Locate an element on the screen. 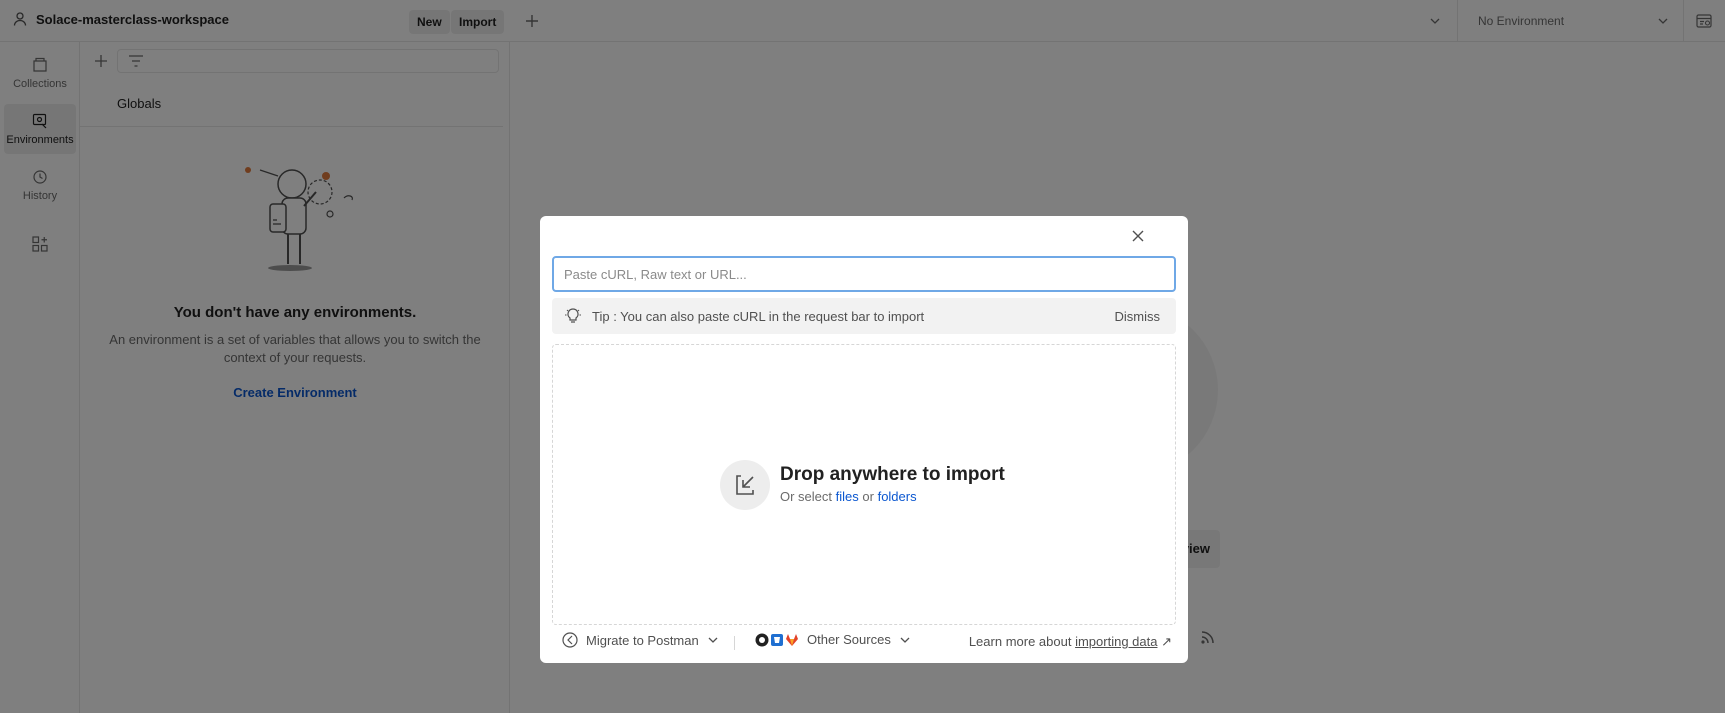 This screenshot has width=1725, height=713. external-link-icon: ↗ is located at coordinates (1166, 641).